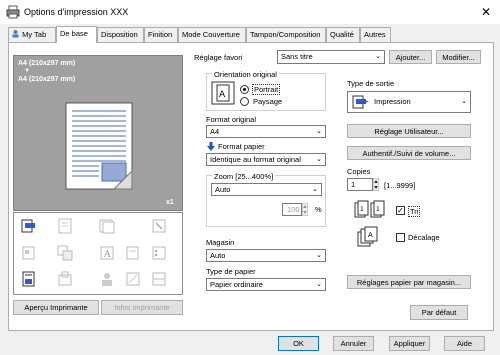  I want to click on user-auth-icon, so click(107, 279).